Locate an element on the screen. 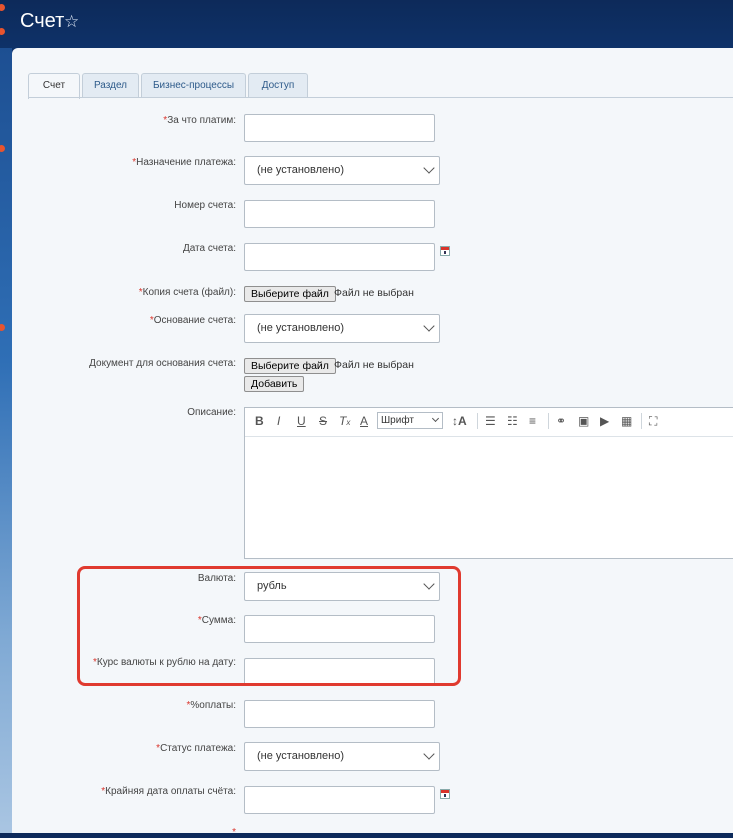 This screenshot has height=838, width=733. numbered-list-icon: ☰ is located at coordinates (490, 421).